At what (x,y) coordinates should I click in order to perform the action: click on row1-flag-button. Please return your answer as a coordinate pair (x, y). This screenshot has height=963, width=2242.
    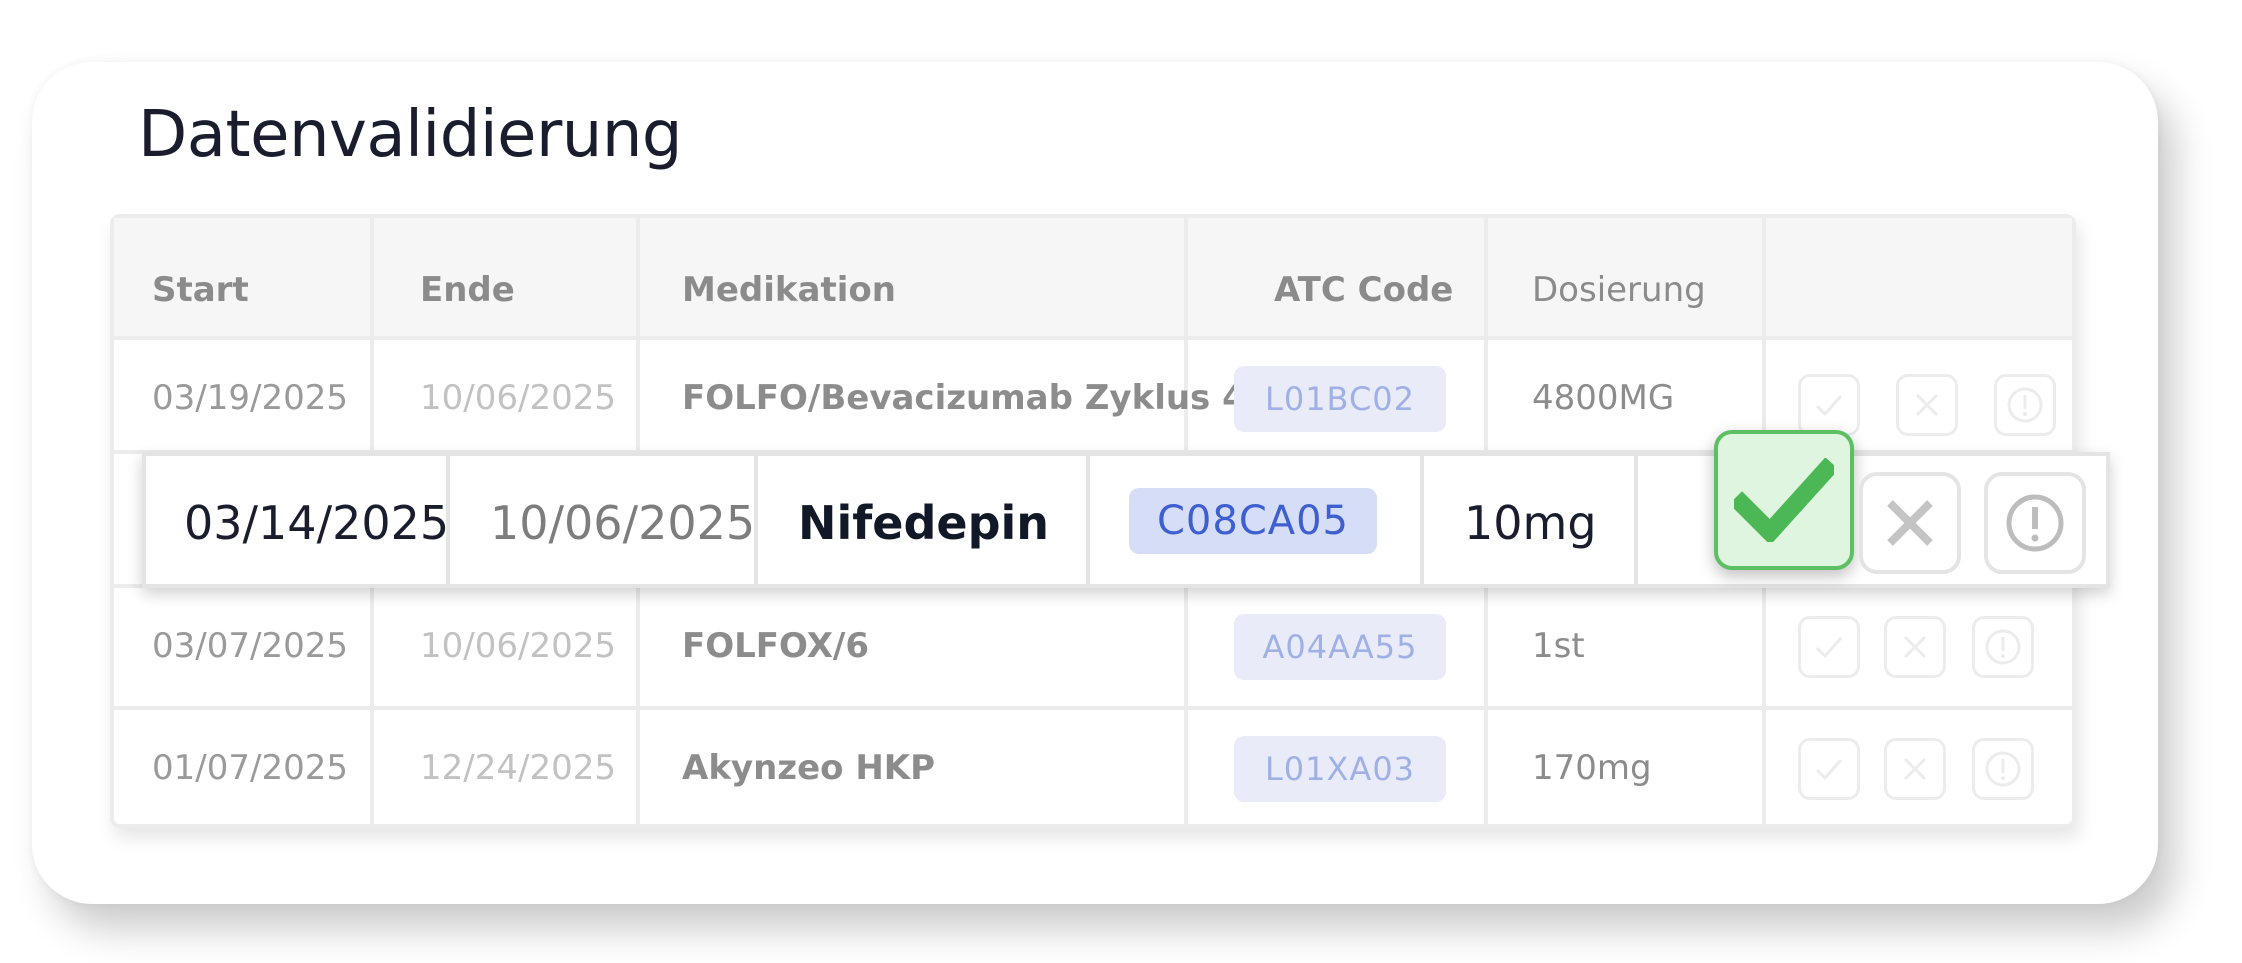
    Looking at the image, I should click on (2025, 405).